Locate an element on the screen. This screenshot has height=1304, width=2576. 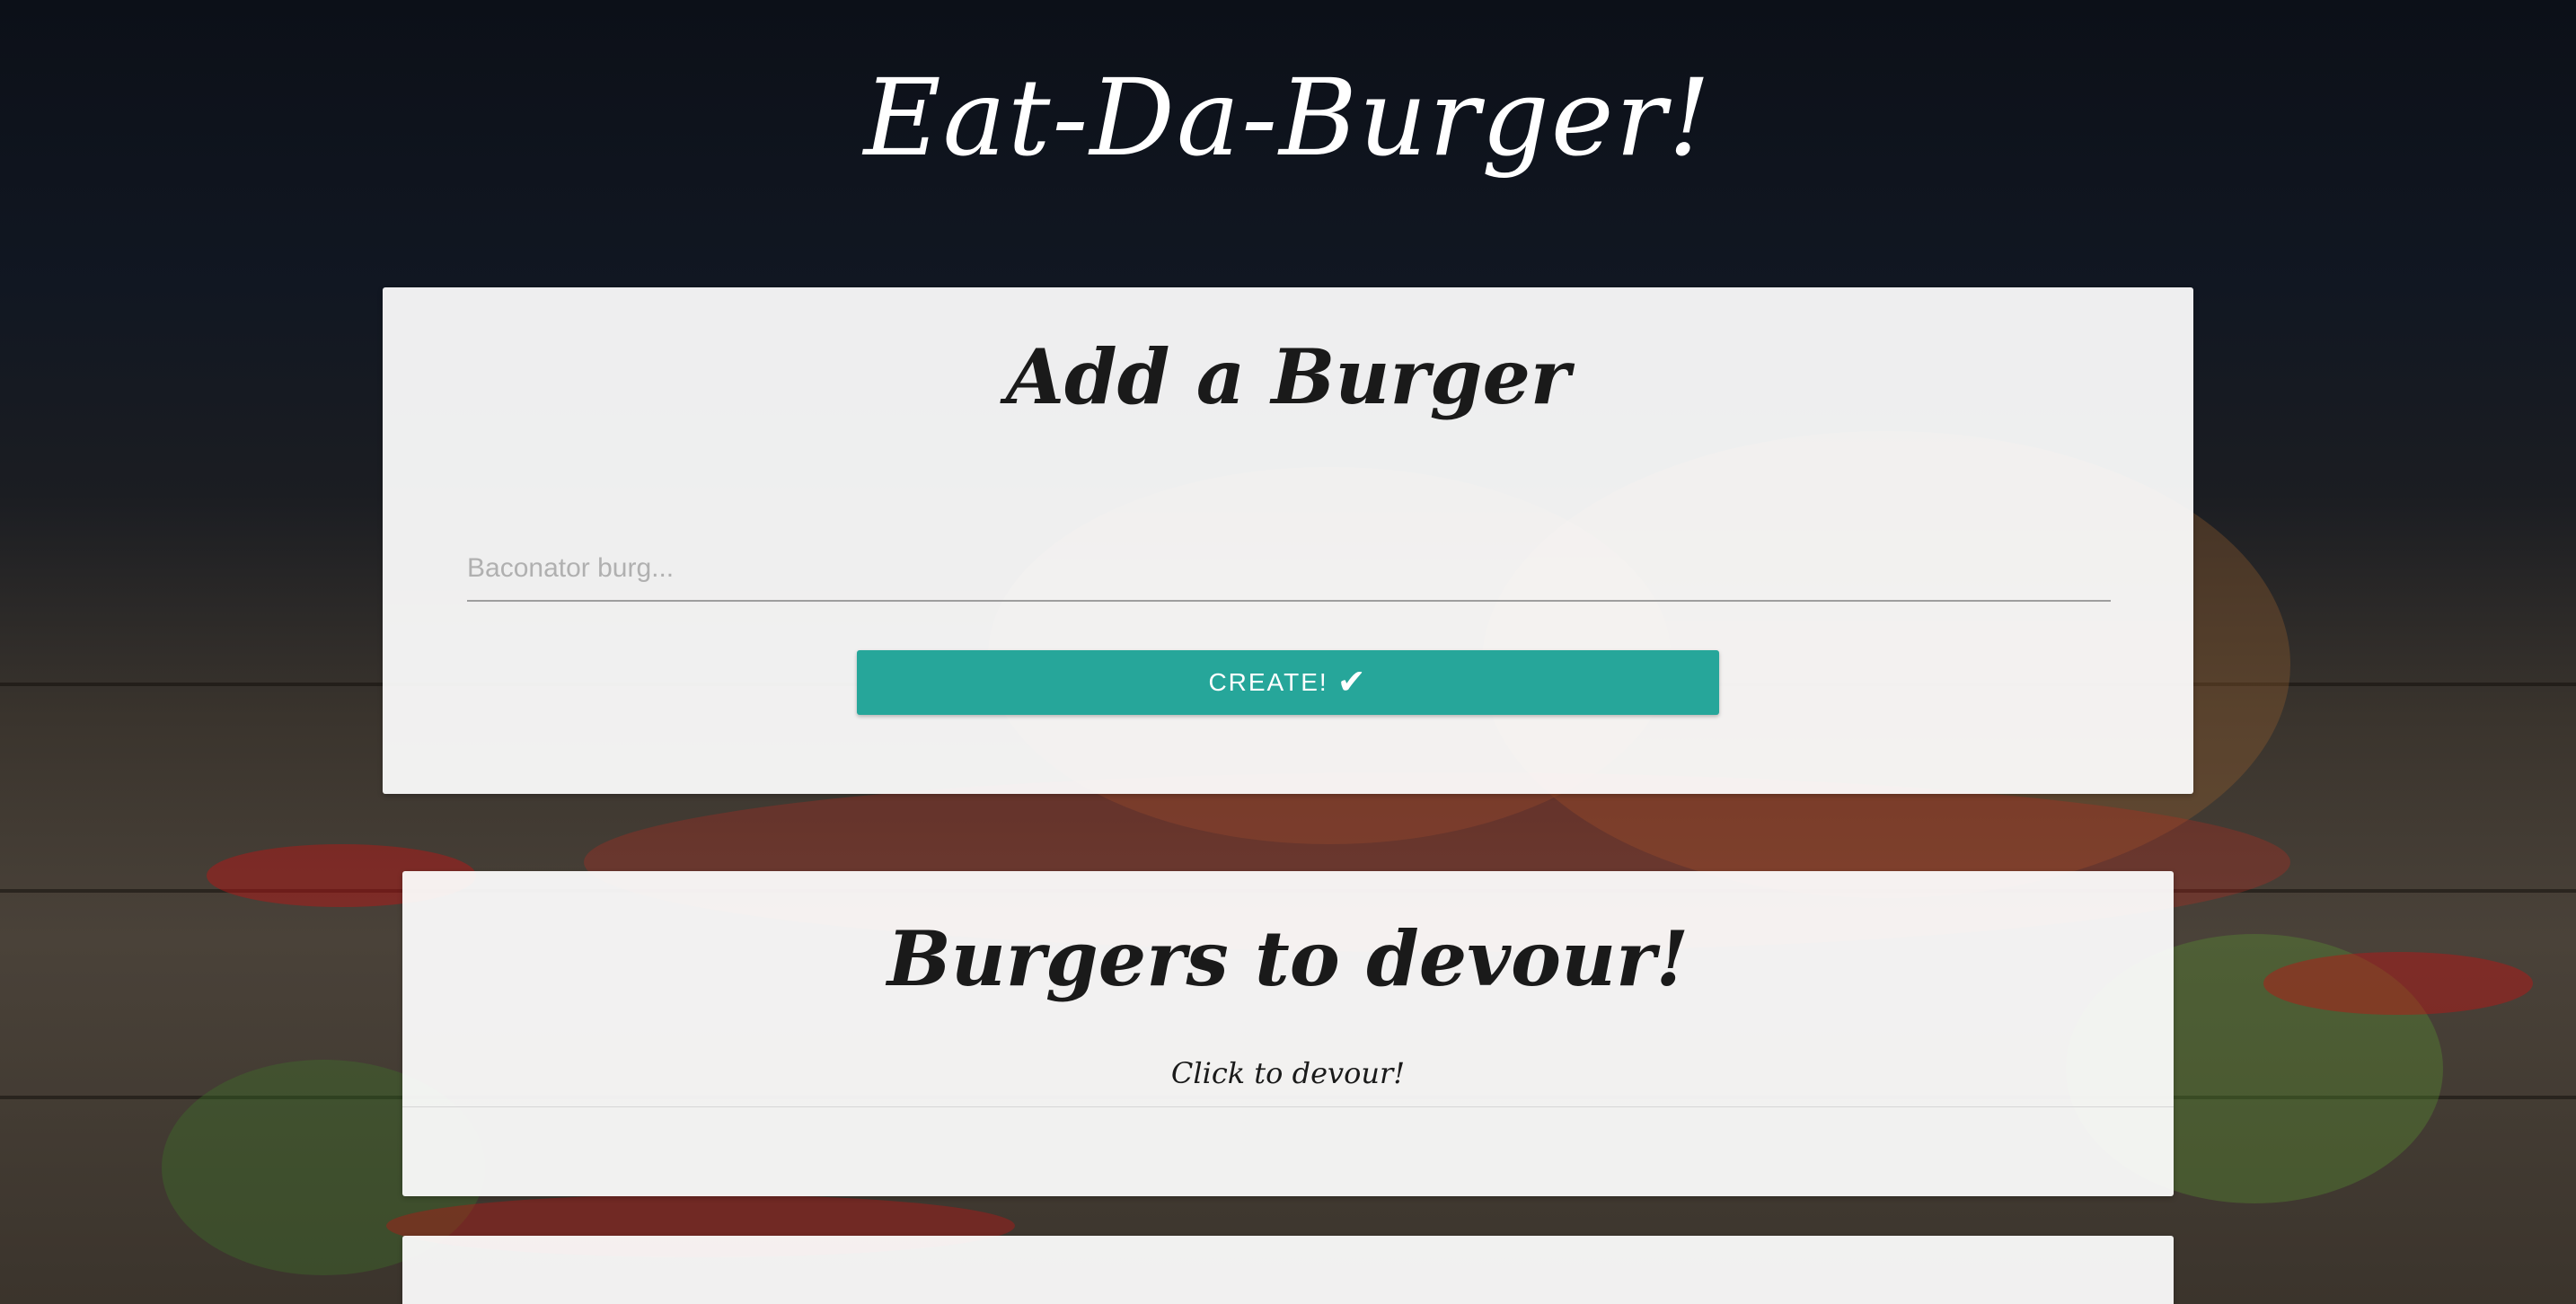
devour-heading: Burgers to devour! is located at coordinates (1288, 958).